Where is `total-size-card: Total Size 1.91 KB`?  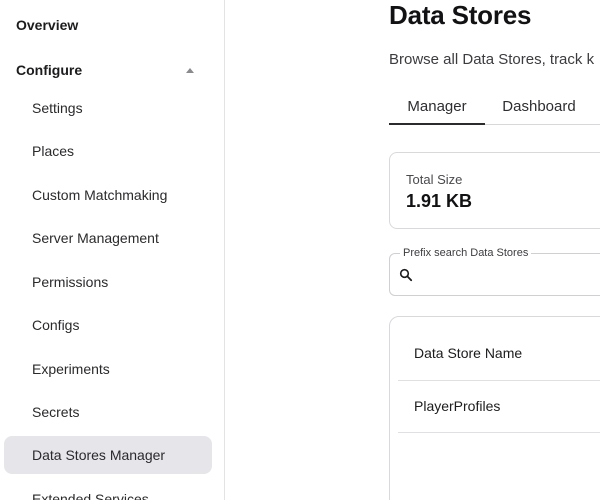
total-size-card: Total Size 1.91 KB is located at coordinates (494, 190).